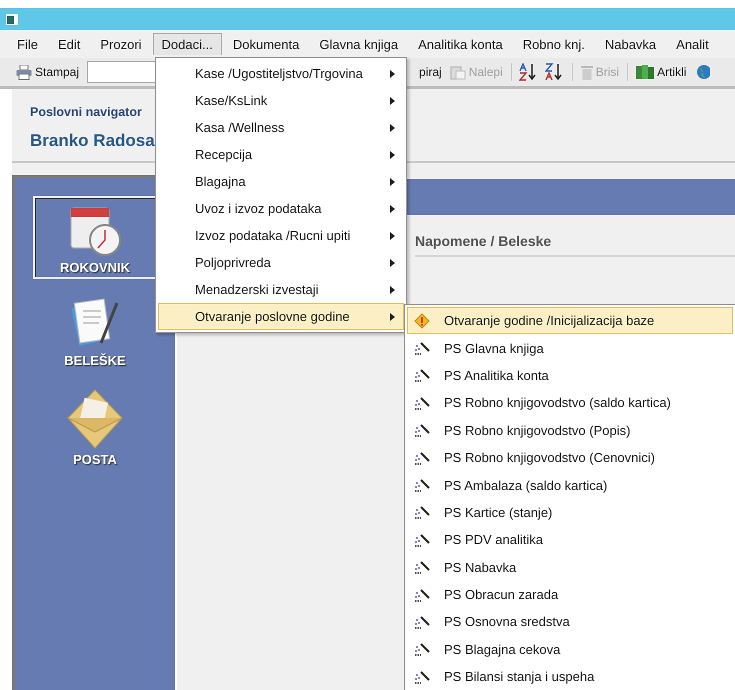 This screenshot has height=690, width=735. What do you see at coordinates (281, 208) in the screenshot?
I see `dropdown-menu-item: Uvoz i izvoz podataka` at bounding box center [281, 208].